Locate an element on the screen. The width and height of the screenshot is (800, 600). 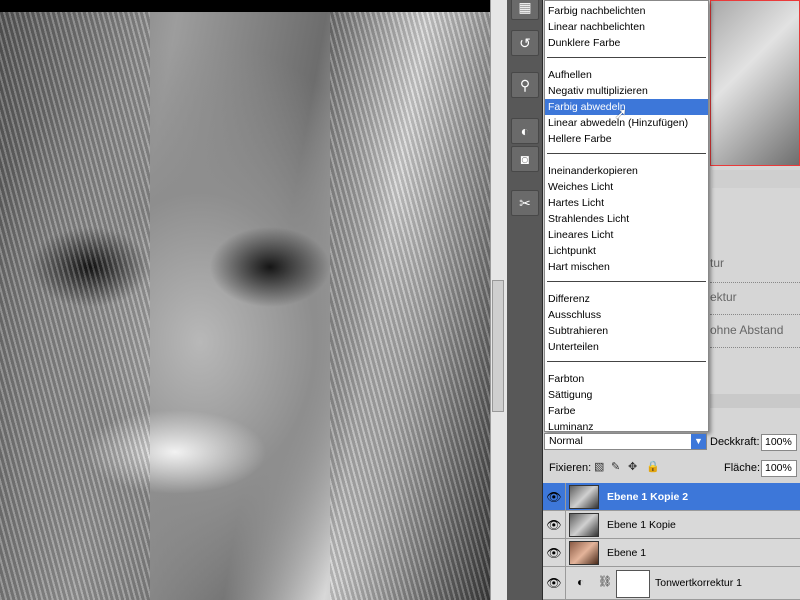
navigator-preview is located at coordinates (755, 83).